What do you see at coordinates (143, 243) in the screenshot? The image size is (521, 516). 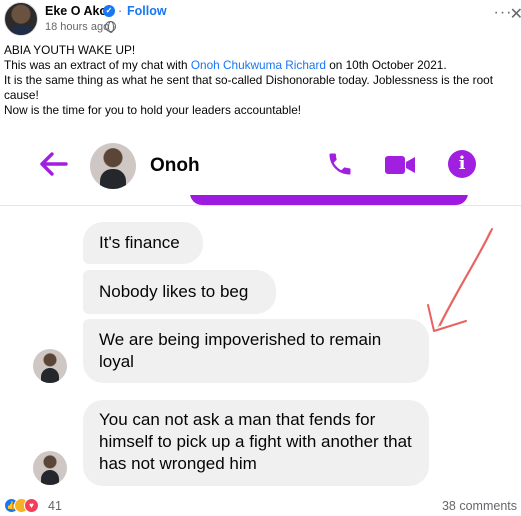 I see `message-bubble: It's finance` at bounding box center [143, 243].